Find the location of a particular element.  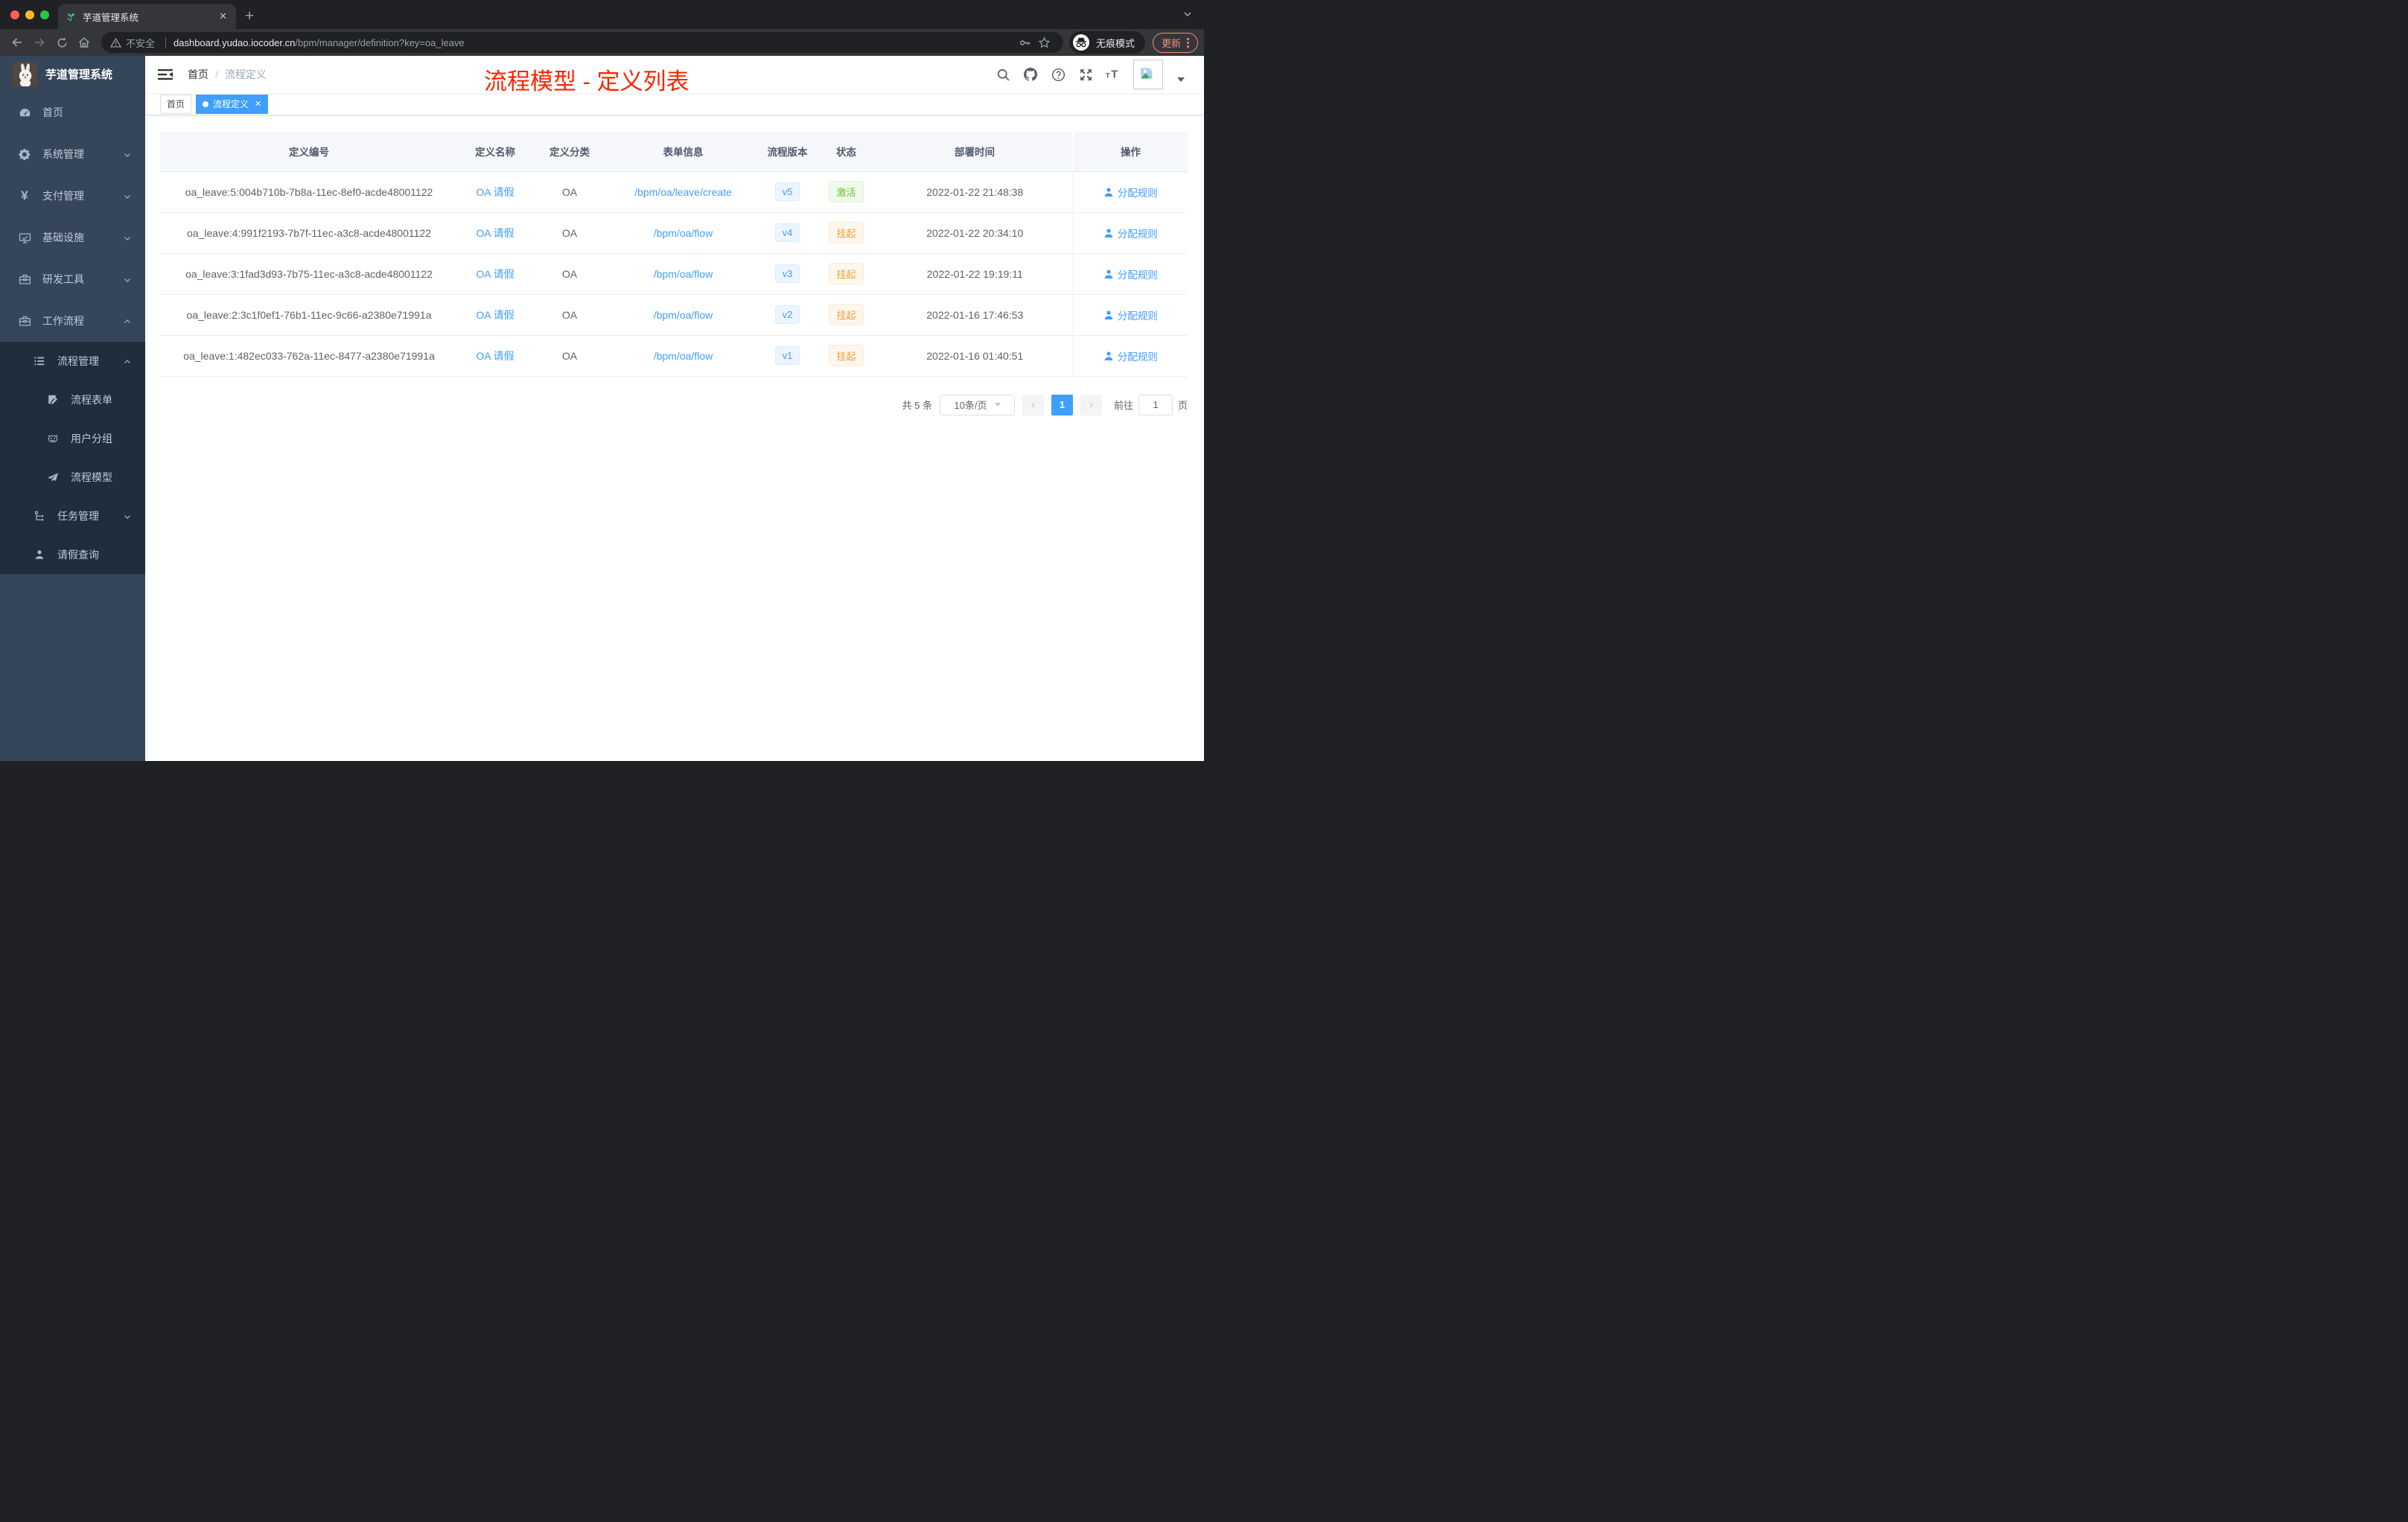

sidebar-logo: 芋道管理系统 is located at coordinates (72, 74).